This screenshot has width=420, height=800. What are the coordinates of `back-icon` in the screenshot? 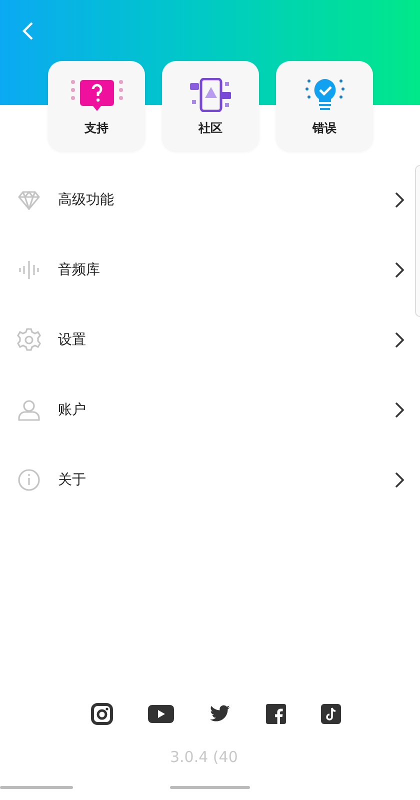 It's located at (28, 31).